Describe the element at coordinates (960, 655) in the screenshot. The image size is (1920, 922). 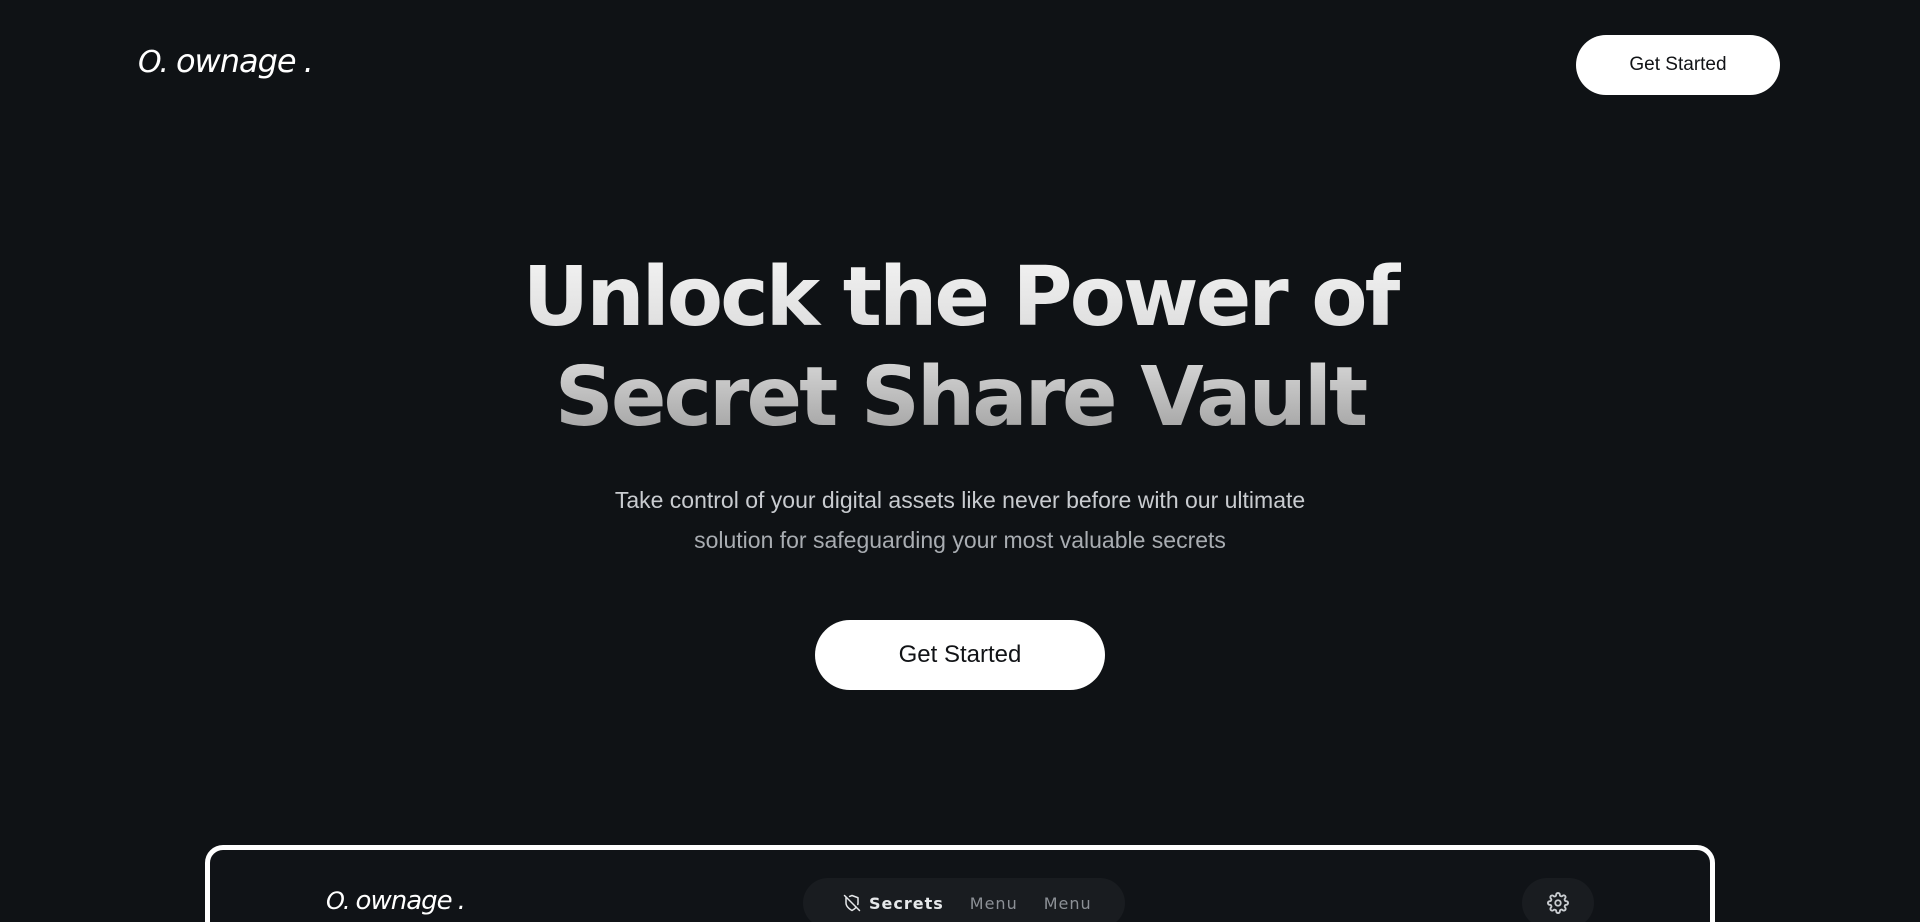
I see `hero-get-started-button: Get Started` at that location.